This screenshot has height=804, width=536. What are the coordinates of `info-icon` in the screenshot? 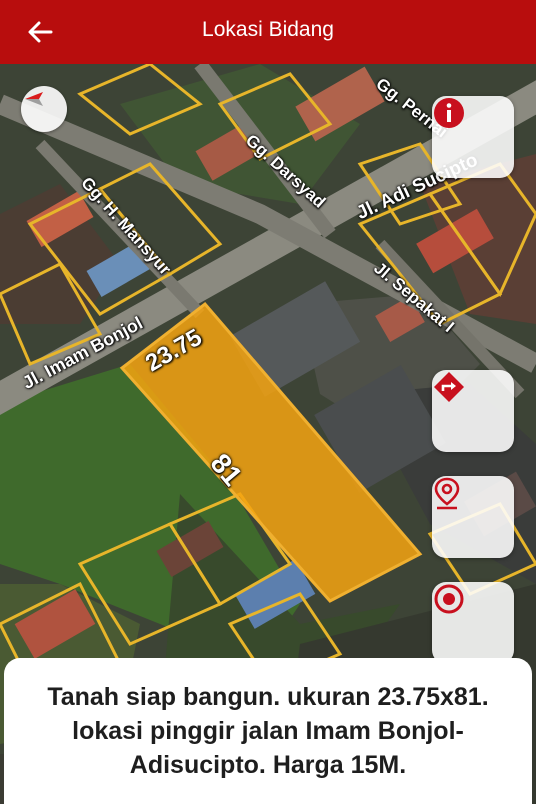 It's located at (449, 113).